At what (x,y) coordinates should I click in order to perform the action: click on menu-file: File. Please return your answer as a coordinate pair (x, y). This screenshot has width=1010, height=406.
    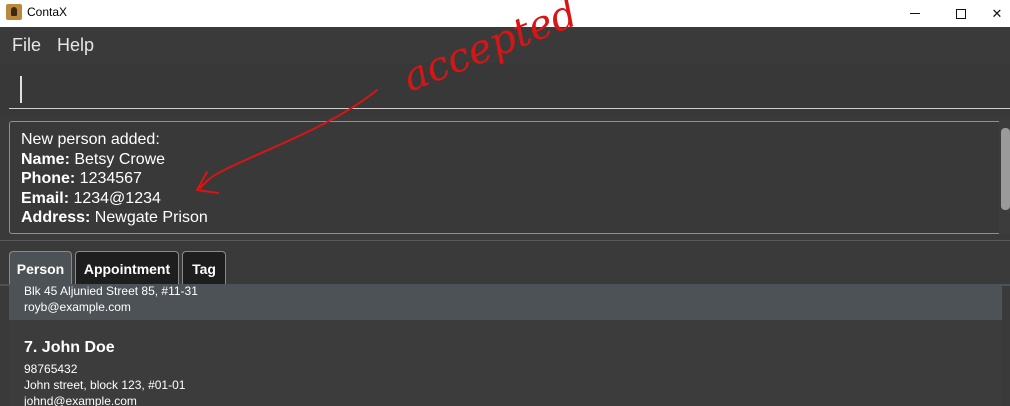
    Looking at the image, I should click on (26, 45).